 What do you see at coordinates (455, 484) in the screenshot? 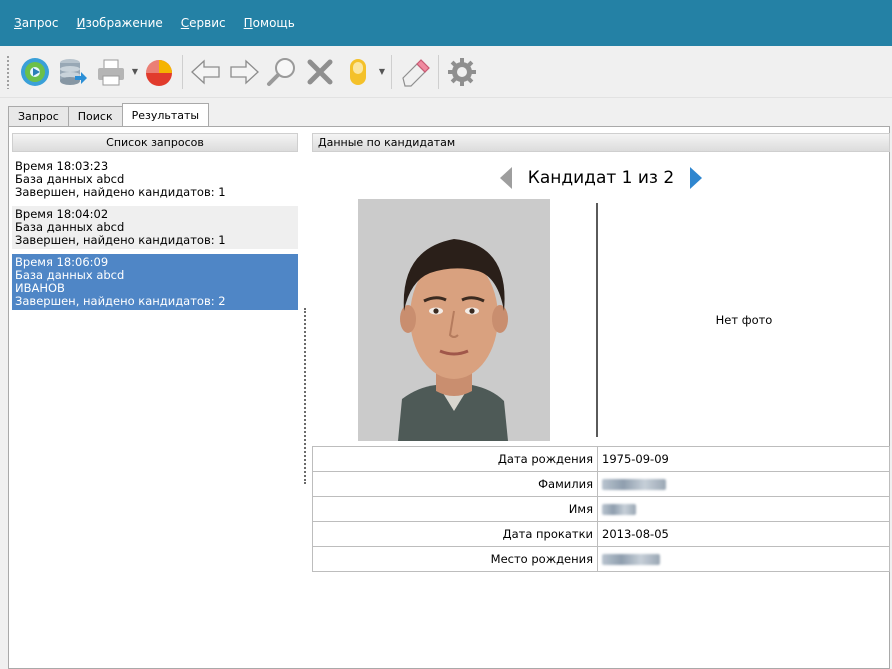
I see `field-label: Фамилия` at bounding box center [455, 484].